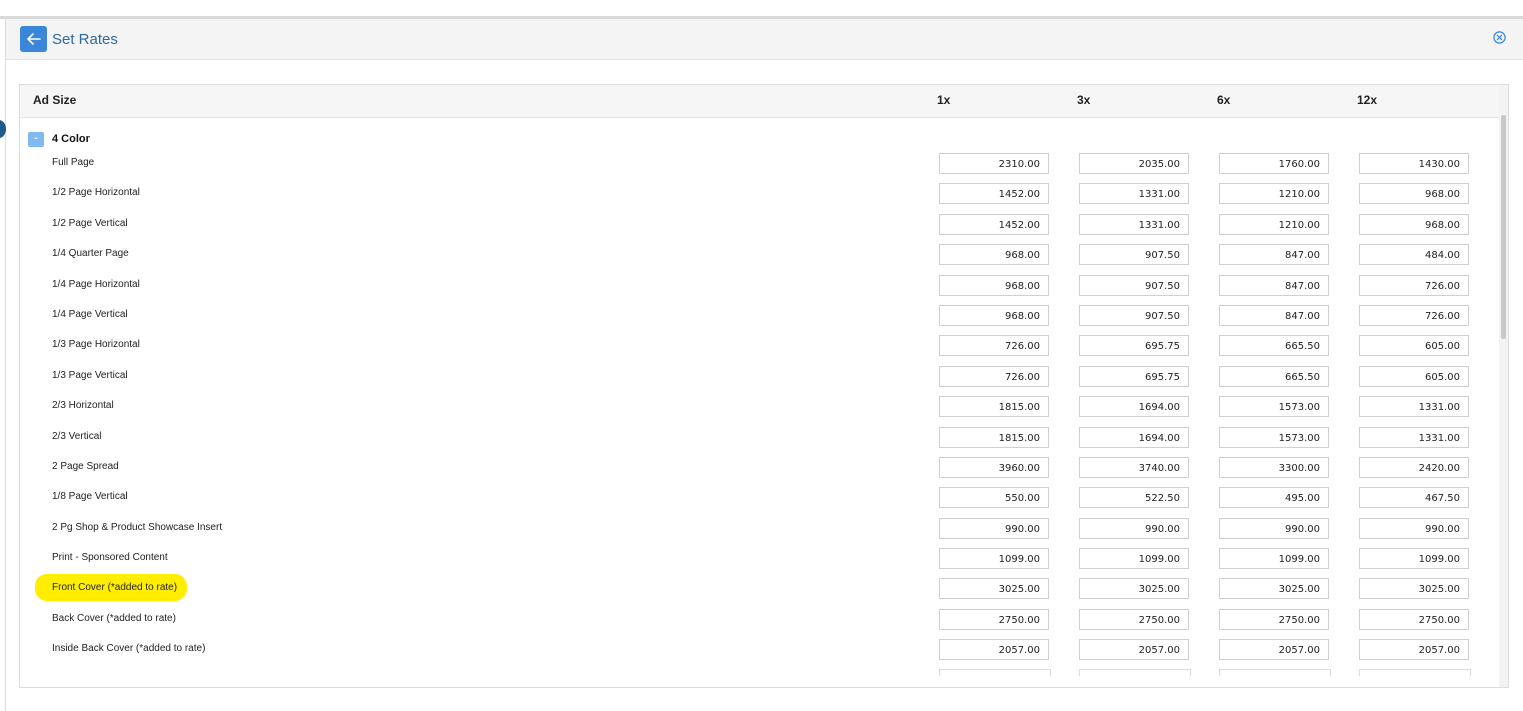 The image size is (1523, 711). I want to click on rate-input-1x: 2750.00, so click(994, 619).